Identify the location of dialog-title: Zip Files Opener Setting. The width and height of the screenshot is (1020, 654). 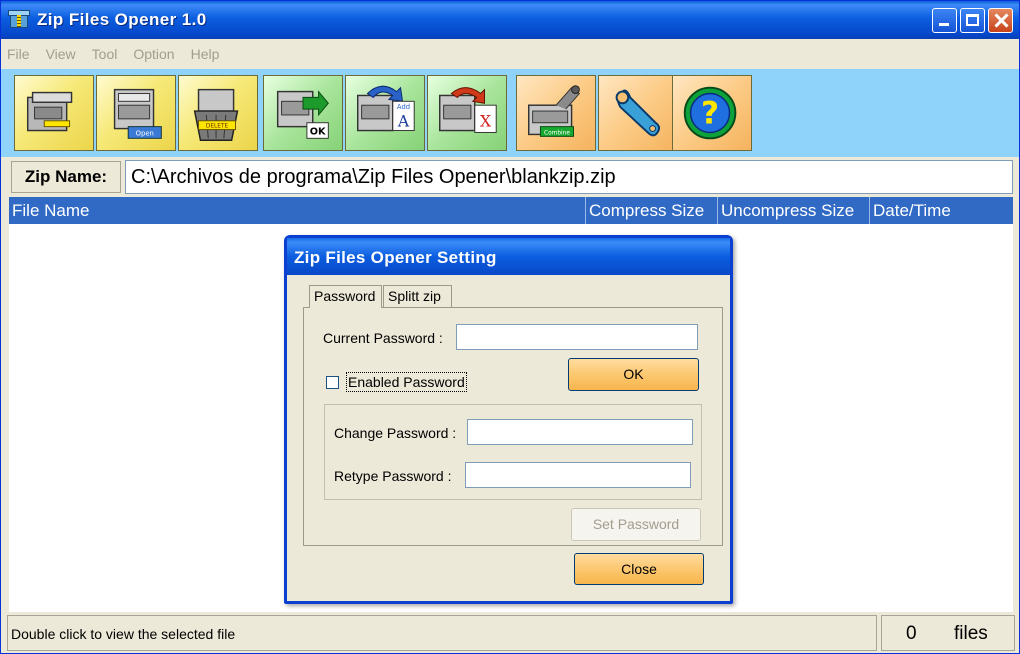
(508, 256).